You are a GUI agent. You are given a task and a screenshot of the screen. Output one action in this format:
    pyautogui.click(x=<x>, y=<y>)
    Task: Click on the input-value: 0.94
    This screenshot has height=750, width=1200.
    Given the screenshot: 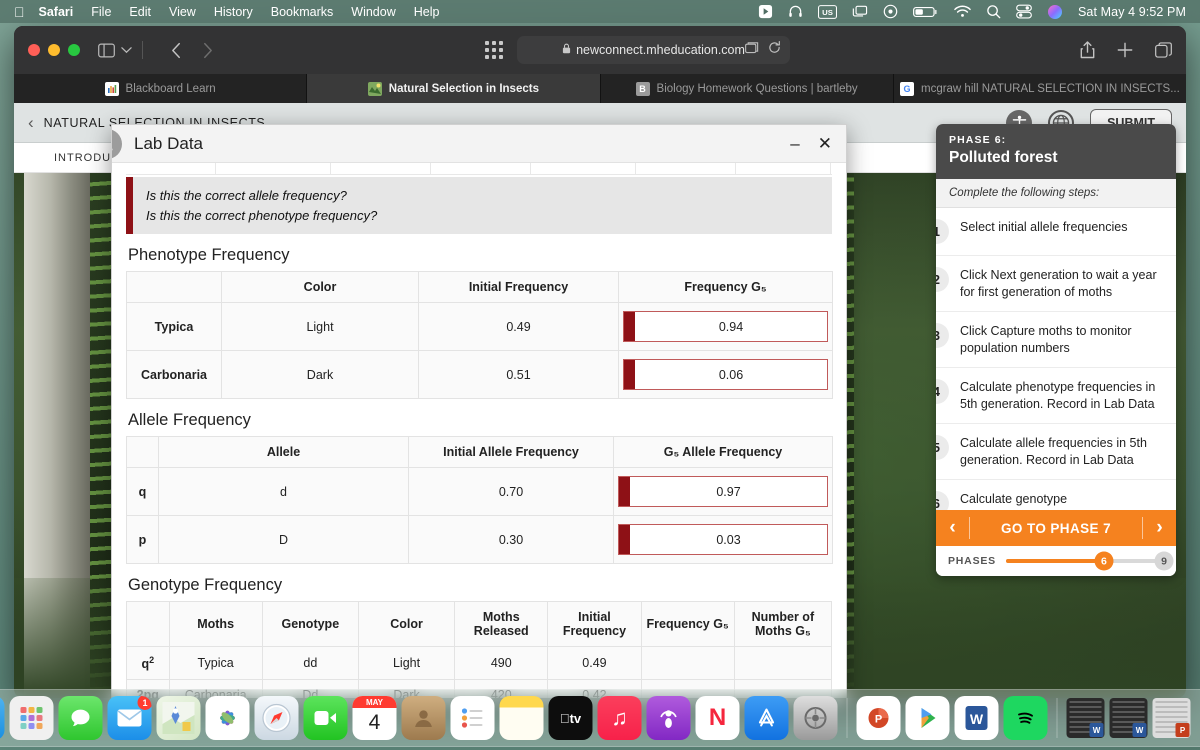 What is the action you would take?
    pyautogui.click(x=731, y=326)
    